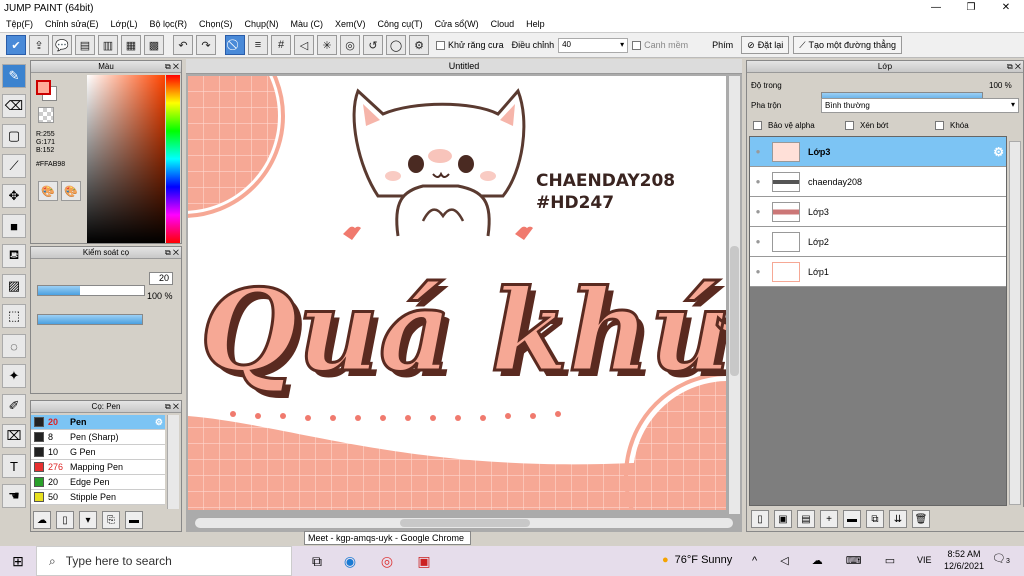 This screenshot has width=1024, height=576. I want to click on delete-layer-icon: 🗑, so click(921, 519).